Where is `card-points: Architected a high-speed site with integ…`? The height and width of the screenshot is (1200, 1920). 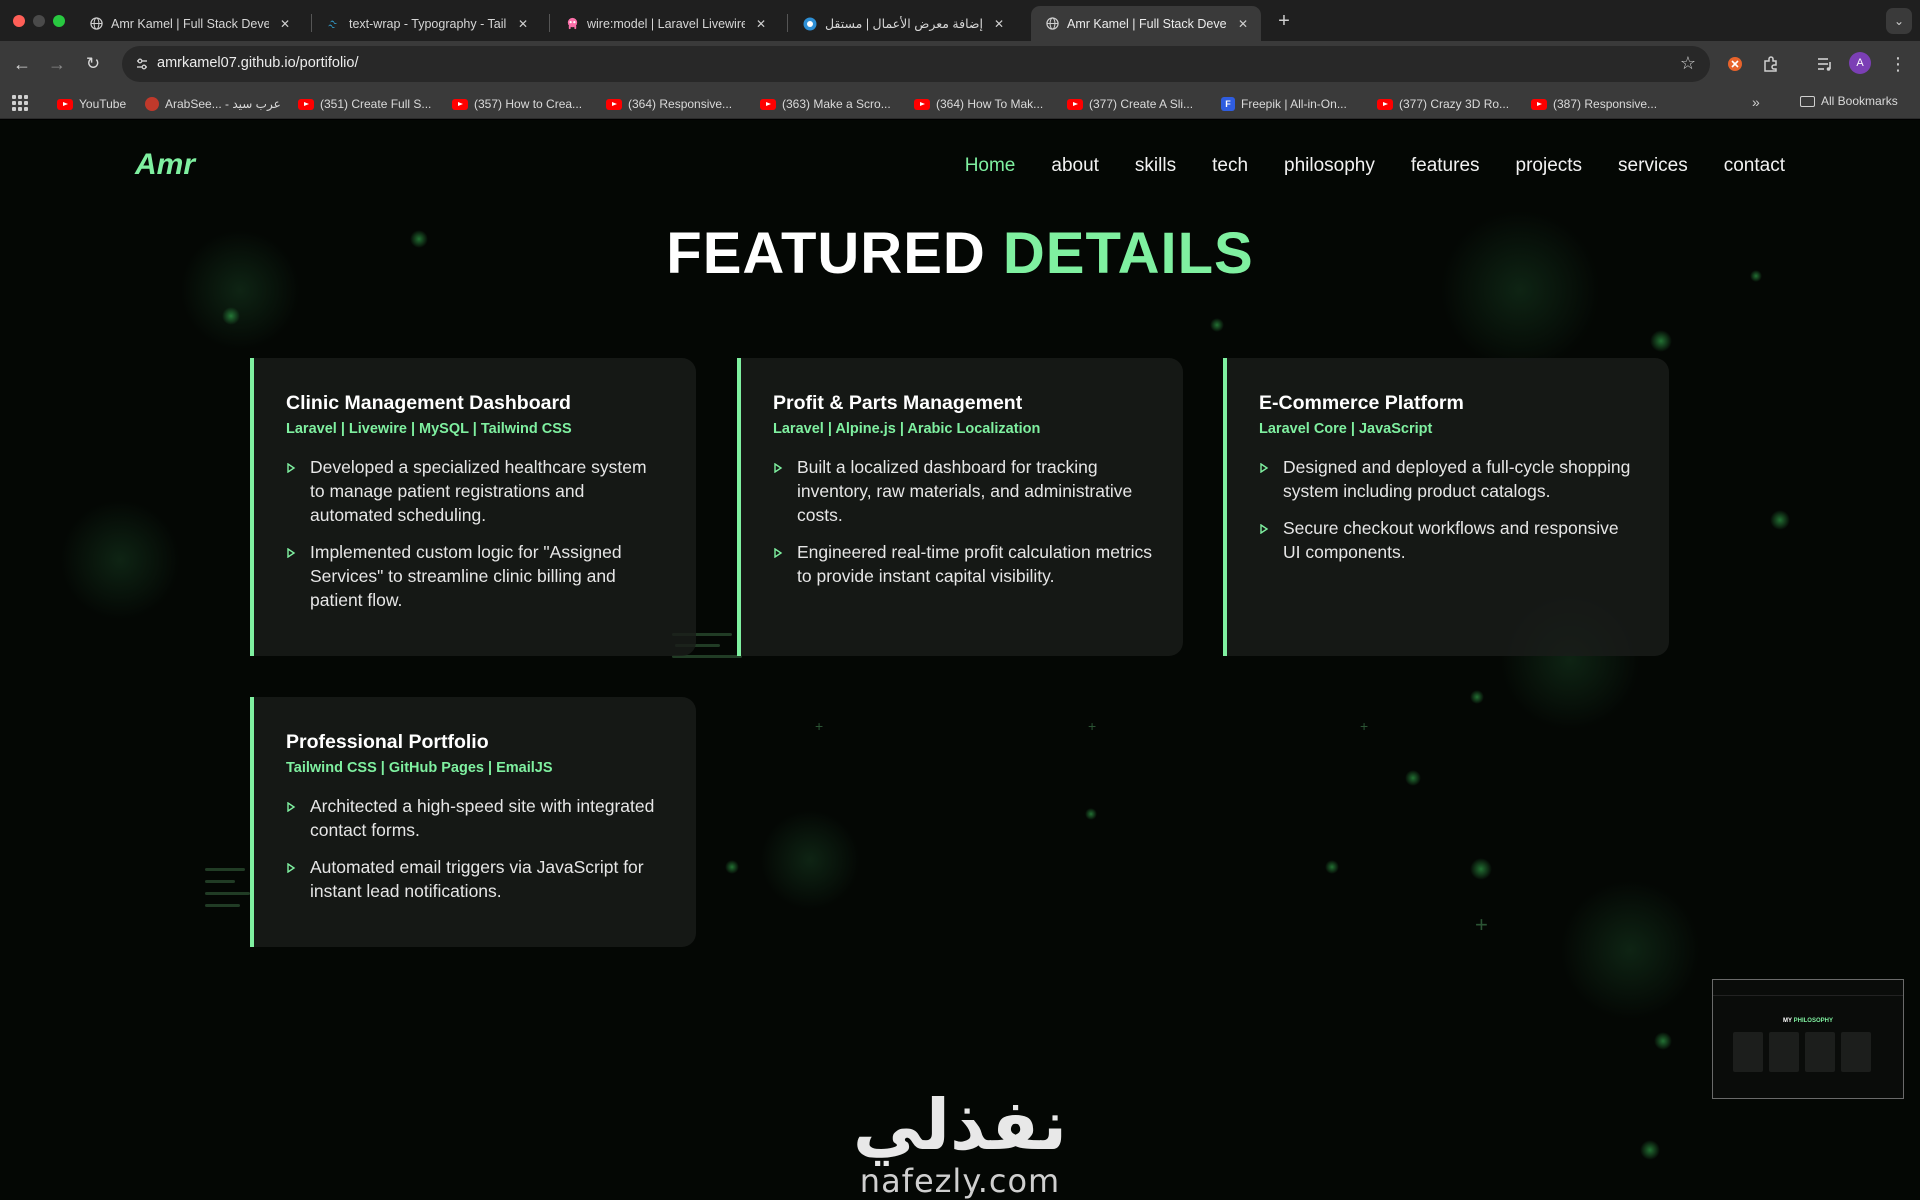 card-points: Architected a high-speed site with integ… is located at coordinates (476, 848).